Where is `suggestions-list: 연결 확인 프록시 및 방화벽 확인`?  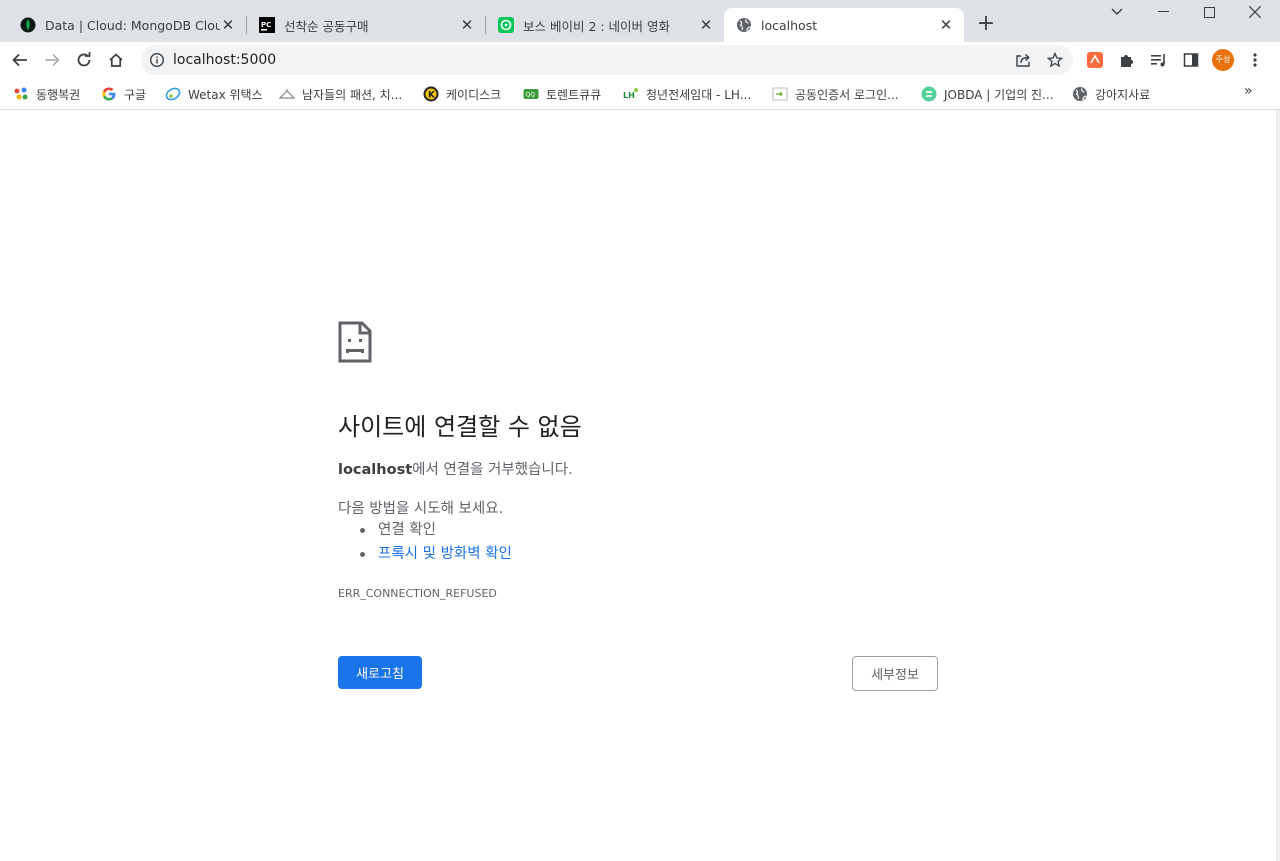
suggestions-list: 연결 확인 프록시 및 방화벽 확인 is located at coordinates (436, 544).